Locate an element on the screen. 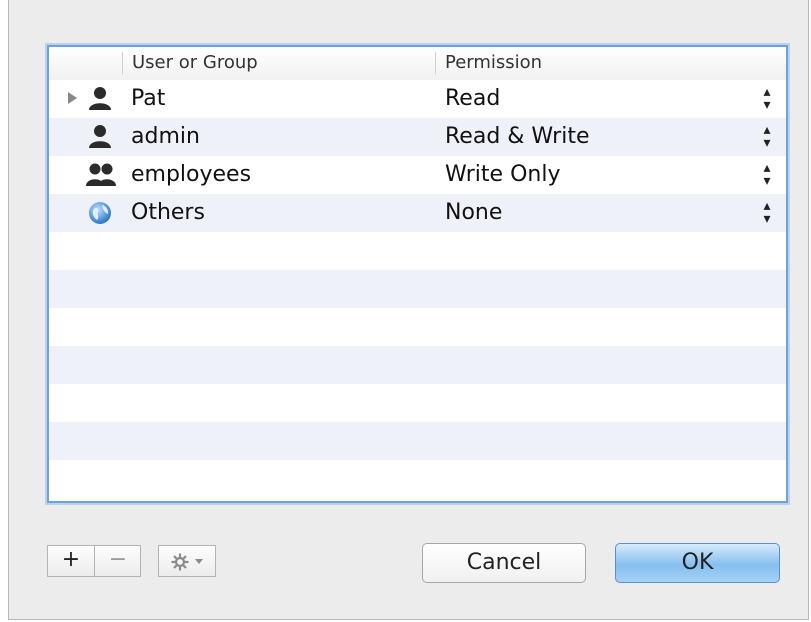 This screenshot has width=811, height=622. column-header-permission: Permission is located at coordinates (493, 63).